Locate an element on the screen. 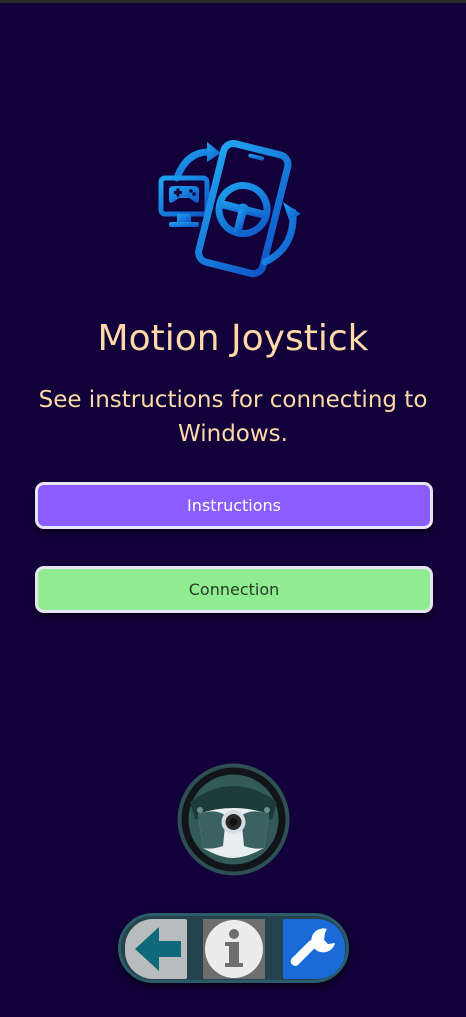 This screenshot has height=1017, width=466. settings-button is located at coordinates (314, 949).